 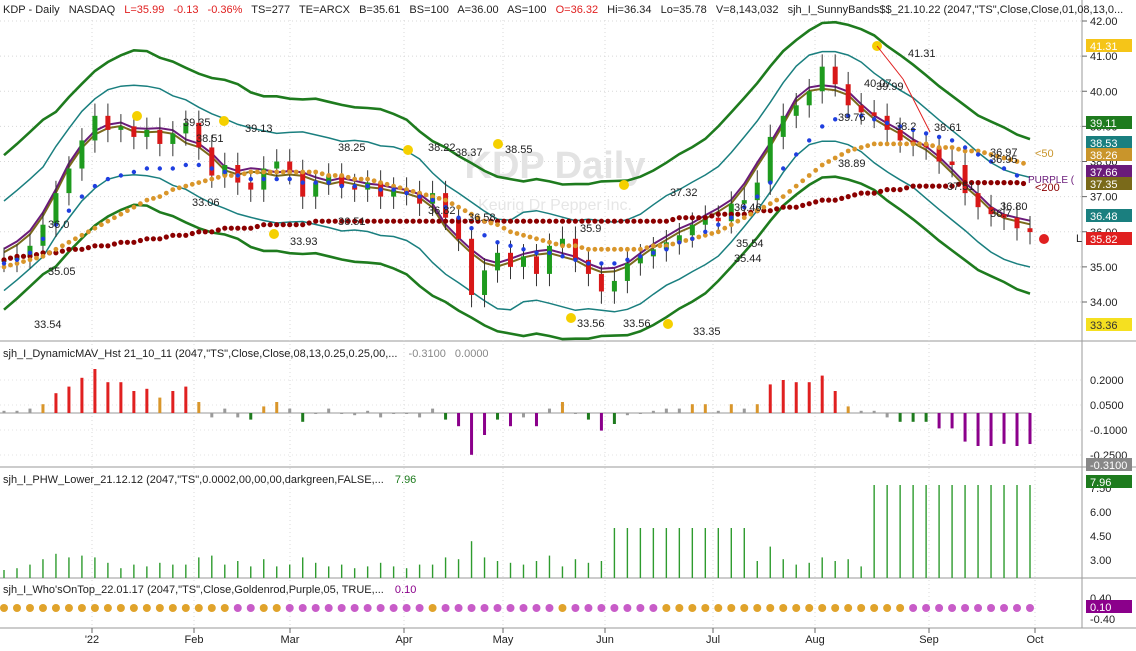 What do you see at coordinates (1108, 466) in the screenshot?
I see `value-badge-text: -0.3100` at bounding box center [1108, 466].